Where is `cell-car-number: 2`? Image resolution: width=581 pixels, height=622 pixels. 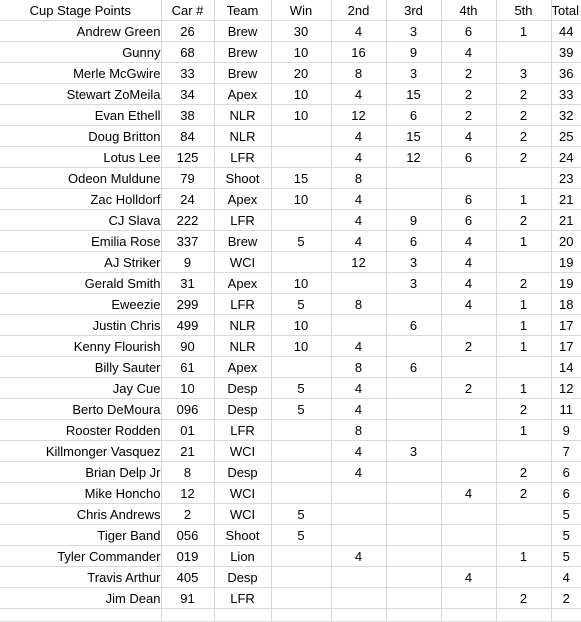 cell-car-number: 2 is located at coordinates (187, 514).